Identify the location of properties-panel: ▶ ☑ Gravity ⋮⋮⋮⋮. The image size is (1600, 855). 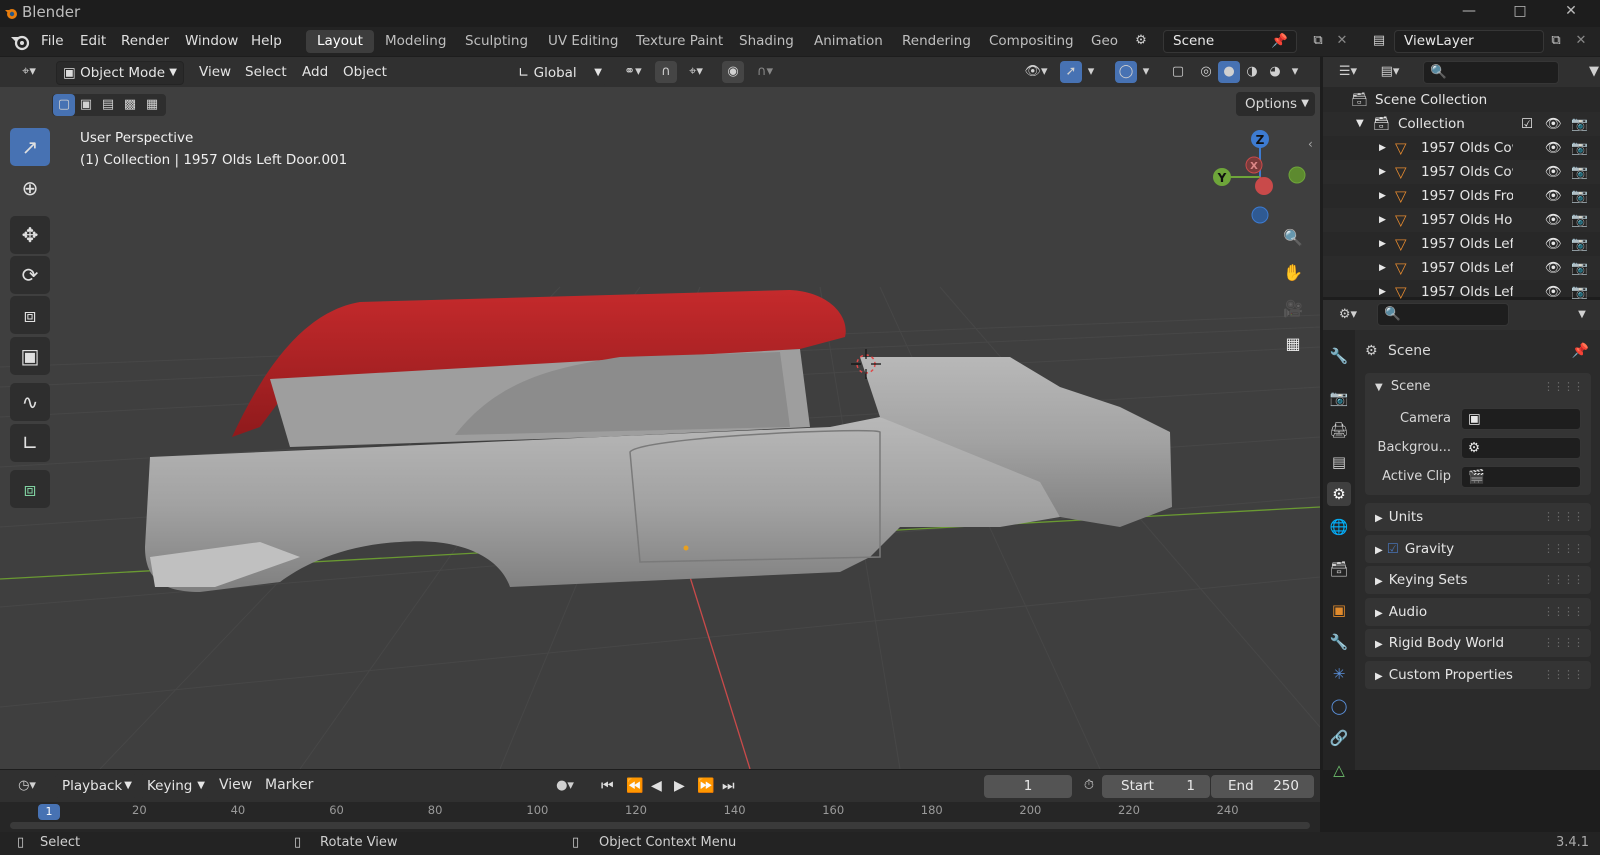
(1478, 548).